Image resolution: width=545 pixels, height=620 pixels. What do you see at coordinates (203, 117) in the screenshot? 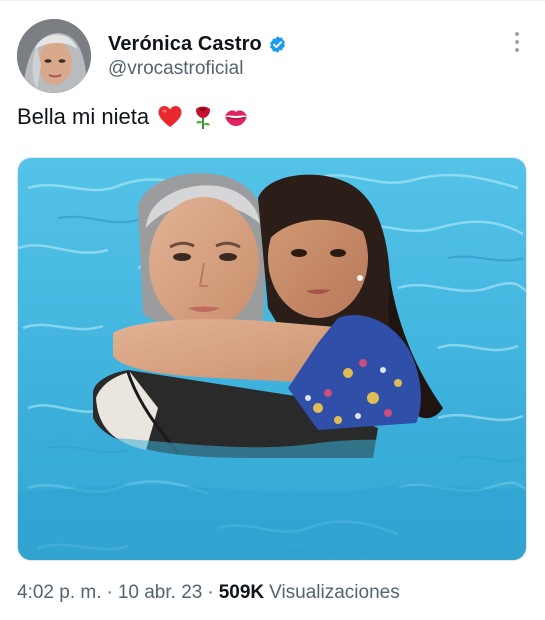
I see `rose-icon` at bounding box center [203, 117].